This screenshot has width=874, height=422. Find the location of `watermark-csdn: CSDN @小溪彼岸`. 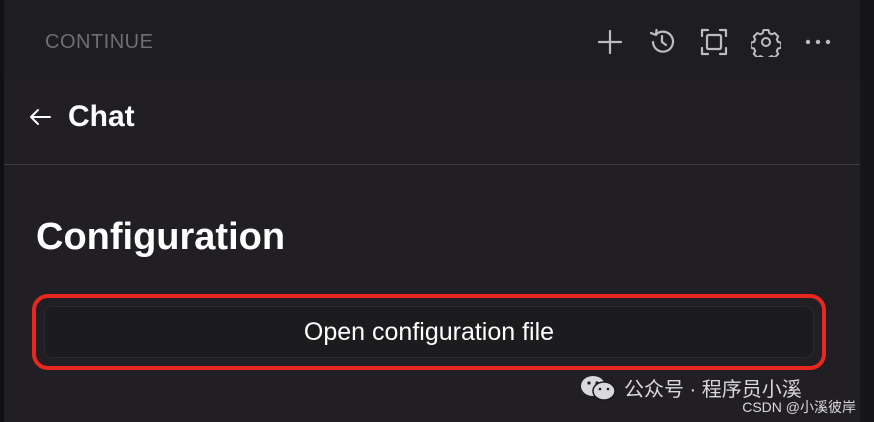

watermark-csdn: CSDN @小溪彼岸 is located at coordinates (799, 407).